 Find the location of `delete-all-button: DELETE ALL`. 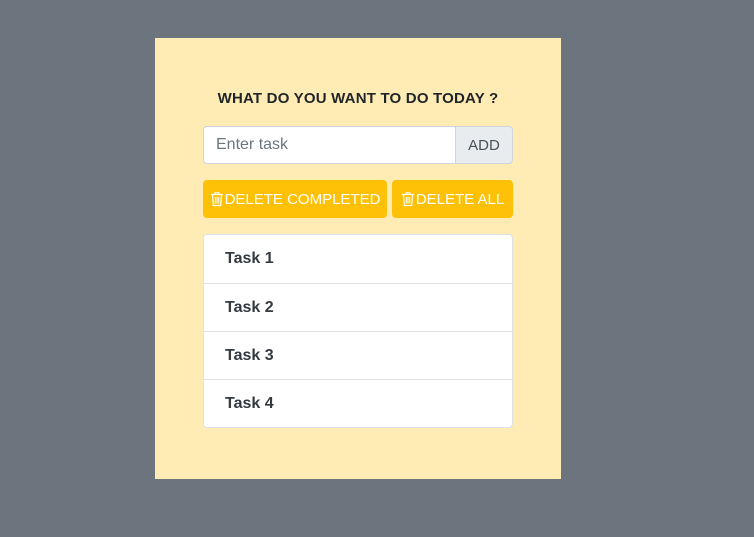

delete-all-button: DELETE ALL is located at coordinates (452, 199).